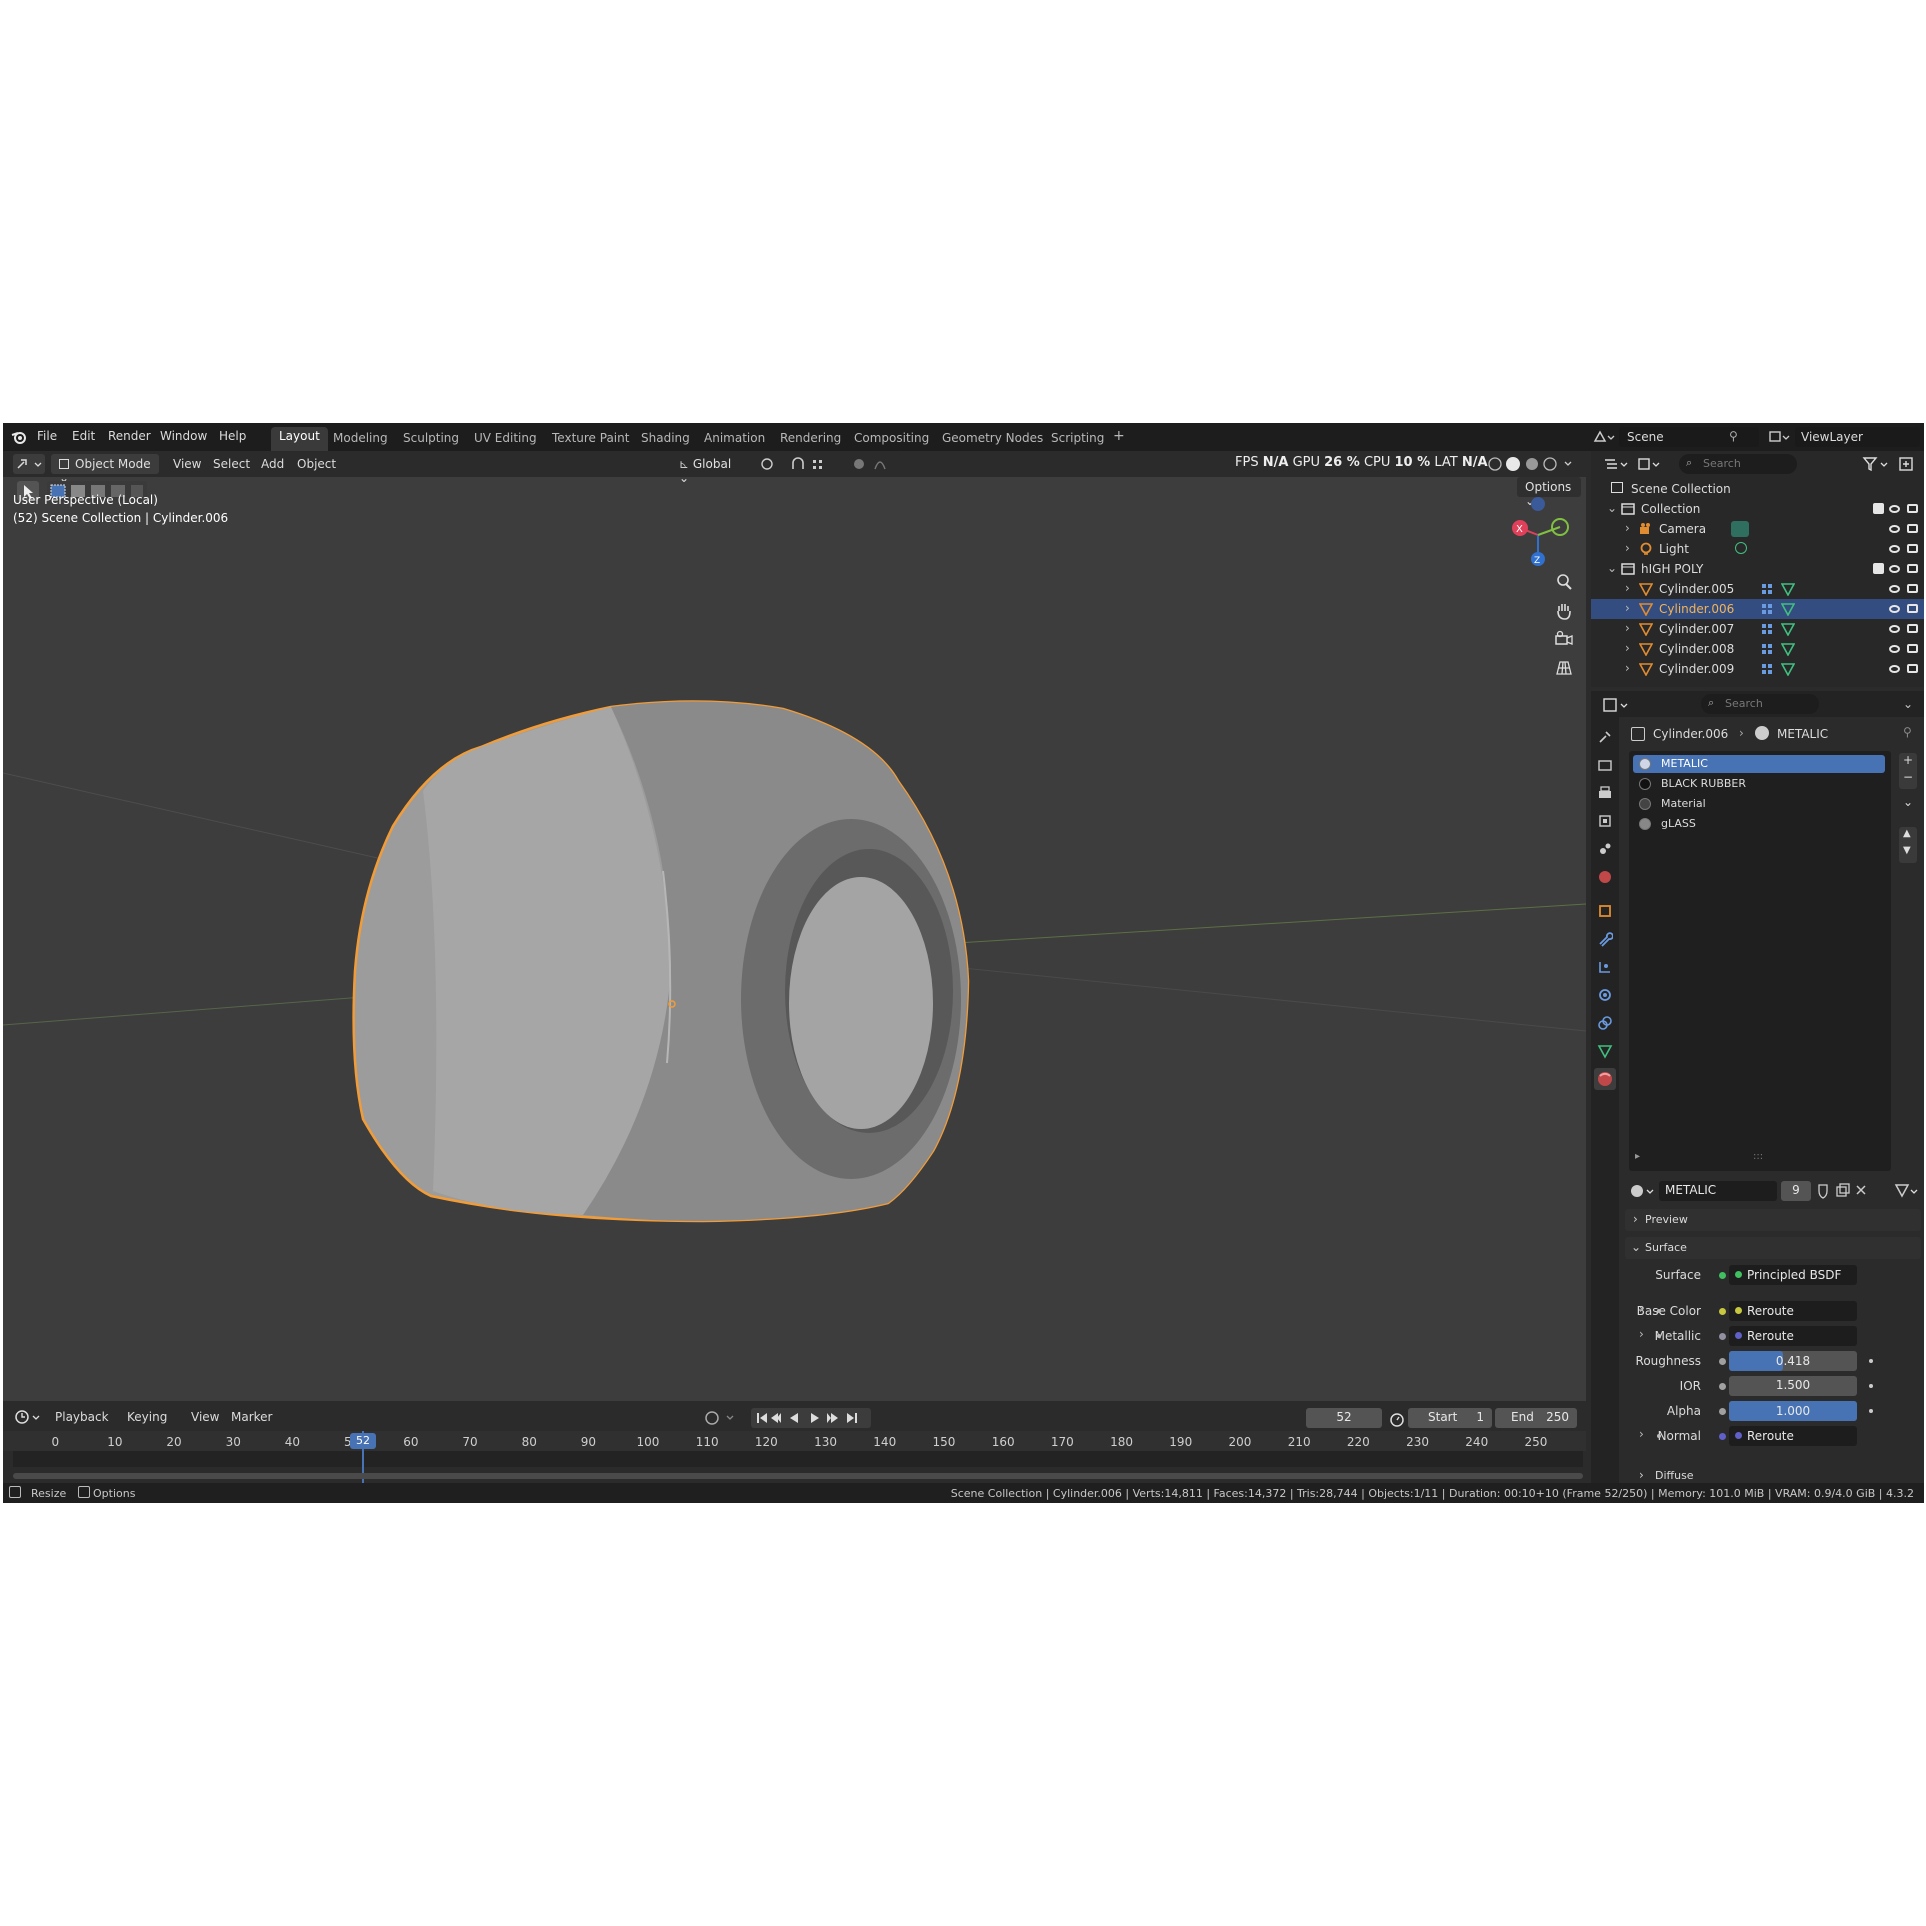 Image resolution: width=1926 pixels, height=1926 pixels. I want to click on move-up-icon: ▲, so click(1907, 833).